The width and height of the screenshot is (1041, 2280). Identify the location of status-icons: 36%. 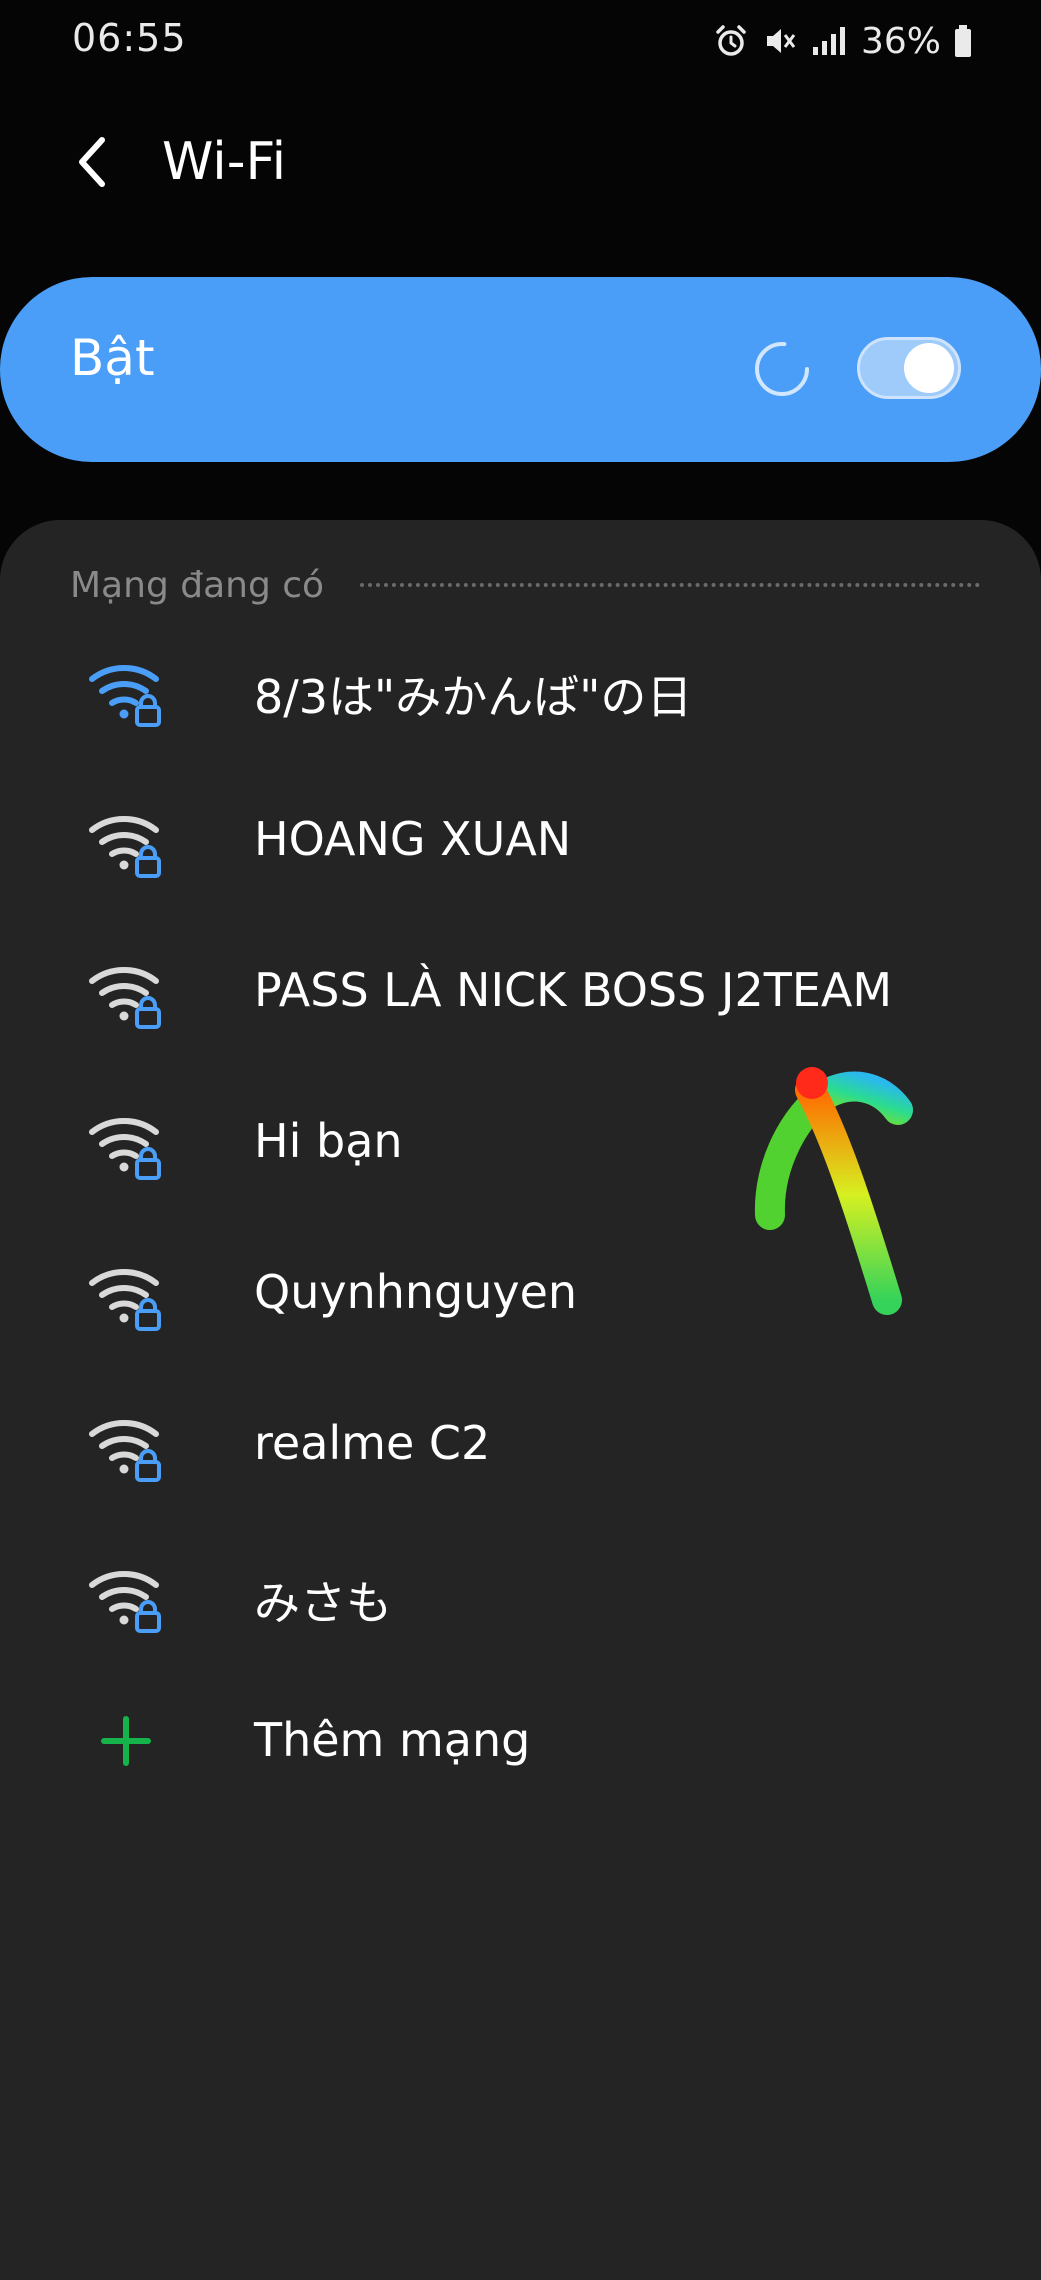
(843, 41).